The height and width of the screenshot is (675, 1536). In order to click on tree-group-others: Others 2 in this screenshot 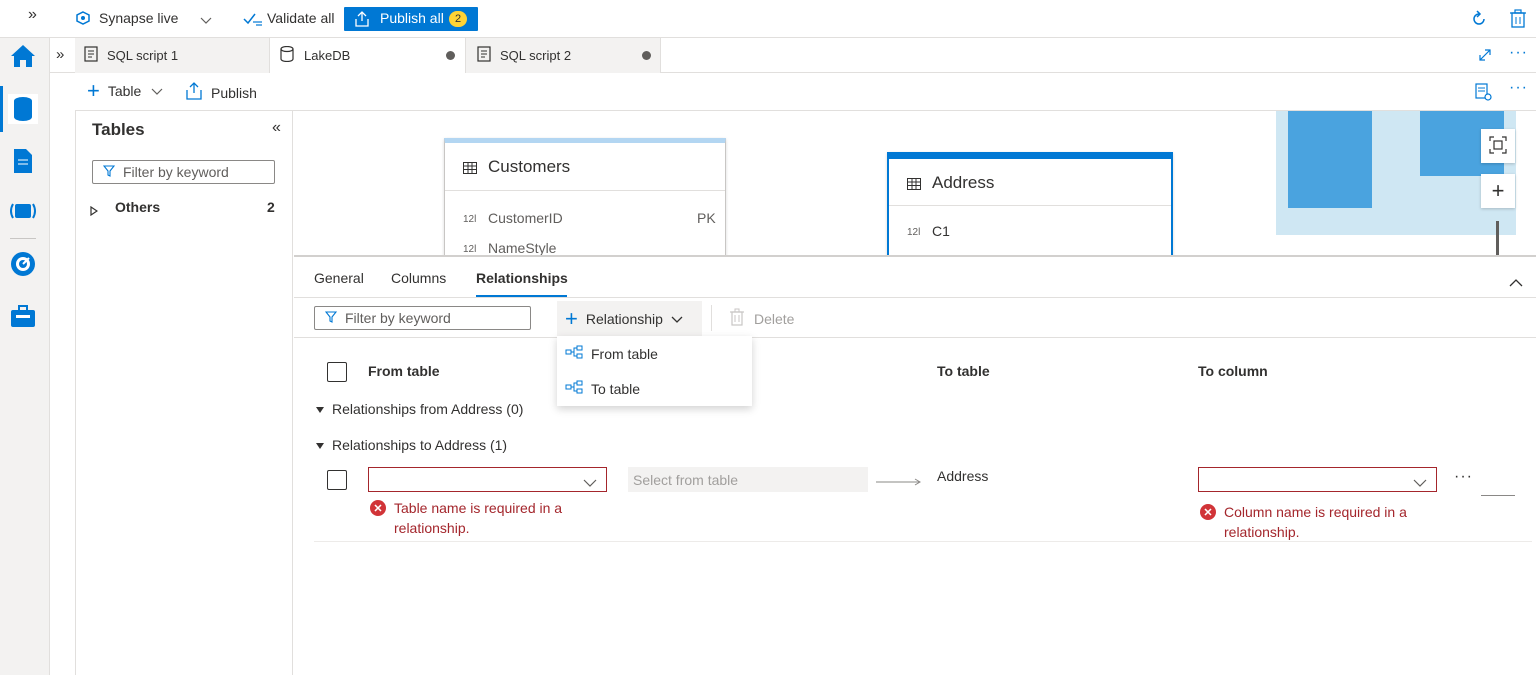, I will do `click(185, 209)`.